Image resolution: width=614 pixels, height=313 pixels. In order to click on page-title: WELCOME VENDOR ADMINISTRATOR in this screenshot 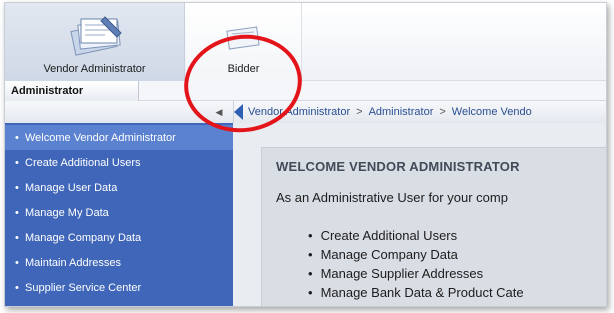, I will do `click(398, 166)`.